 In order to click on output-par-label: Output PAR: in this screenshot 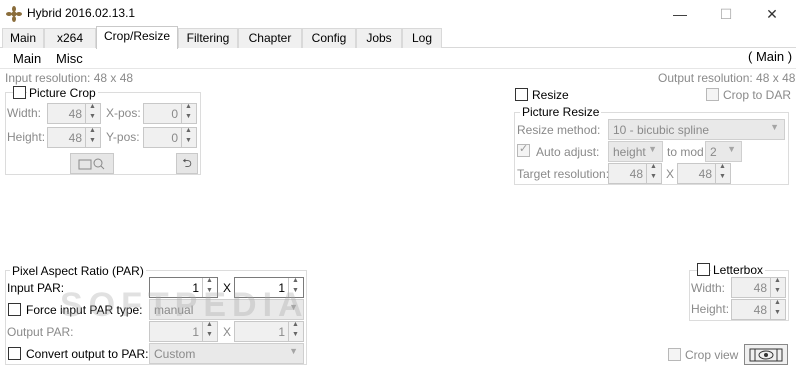, I will do `click(40, 332)`.